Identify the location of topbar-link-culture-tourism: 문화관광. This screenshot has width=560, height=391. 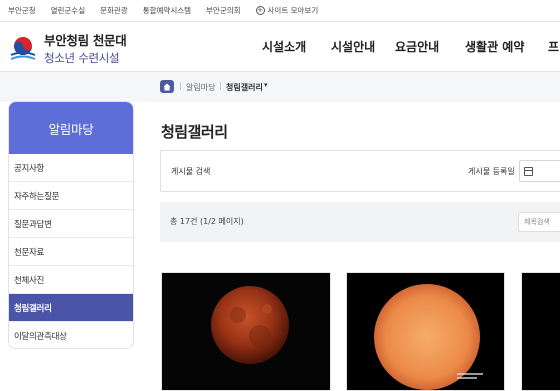
(114, 10).